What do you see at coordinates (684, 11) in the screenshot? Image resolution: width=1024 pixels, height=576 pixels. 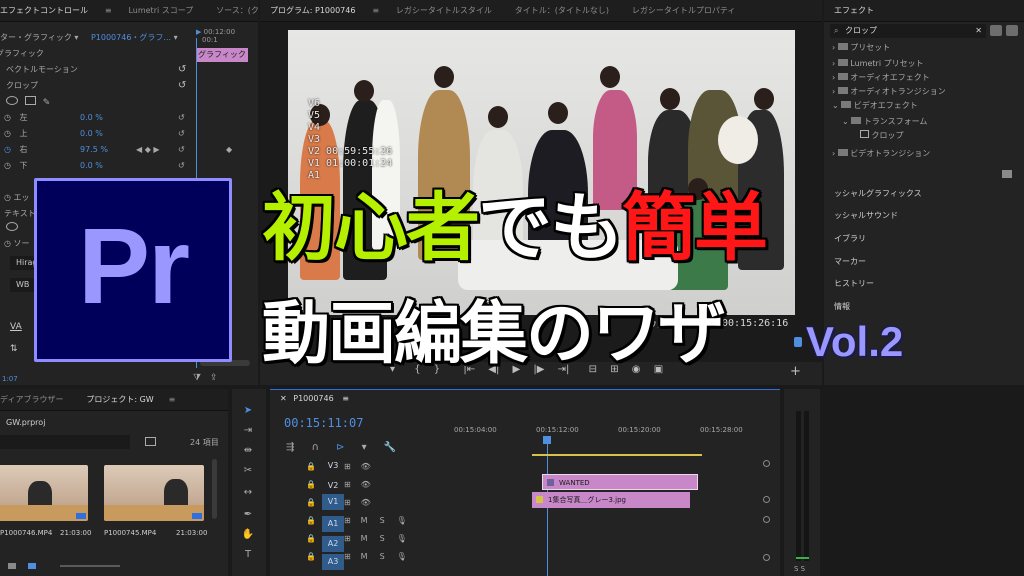 I see `tab-legacy-title-properties: レガシータイトルプロパティ` at bounding box center [684, 11].